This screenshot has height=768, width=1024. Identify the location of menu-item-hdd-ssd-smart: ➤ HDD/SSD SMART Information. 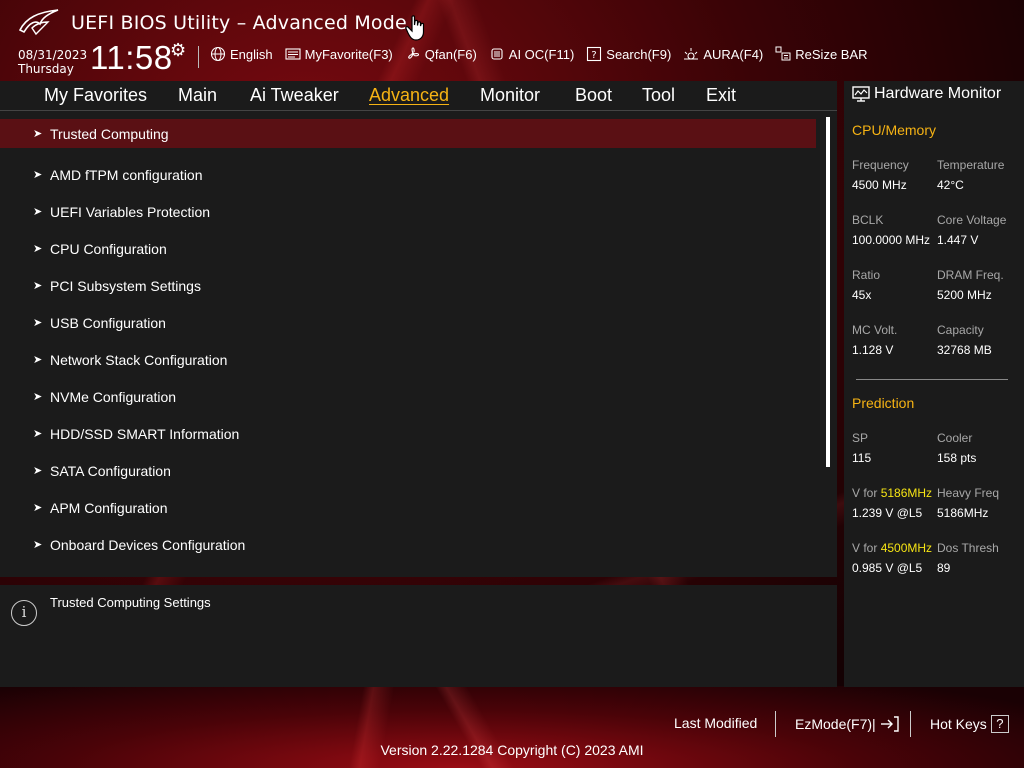
(408, 433).